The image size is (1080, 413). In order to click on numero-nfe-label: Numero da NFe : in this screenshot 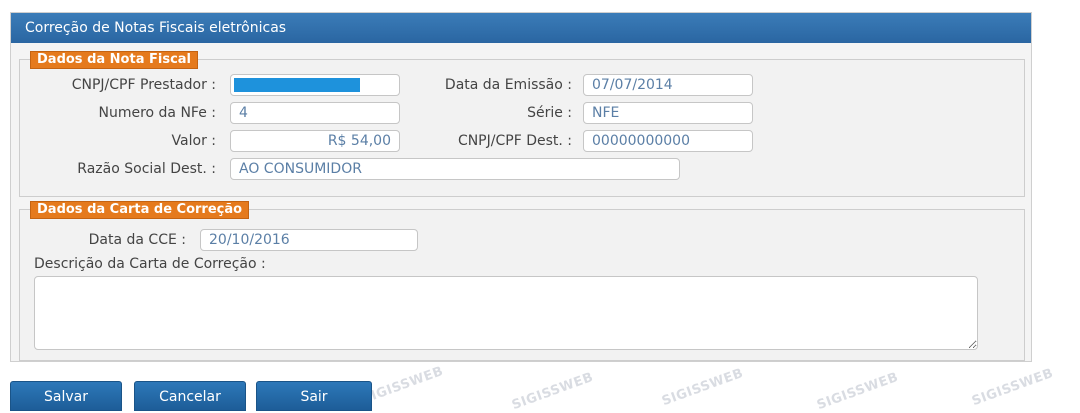, I will do `click(157, 113)`.